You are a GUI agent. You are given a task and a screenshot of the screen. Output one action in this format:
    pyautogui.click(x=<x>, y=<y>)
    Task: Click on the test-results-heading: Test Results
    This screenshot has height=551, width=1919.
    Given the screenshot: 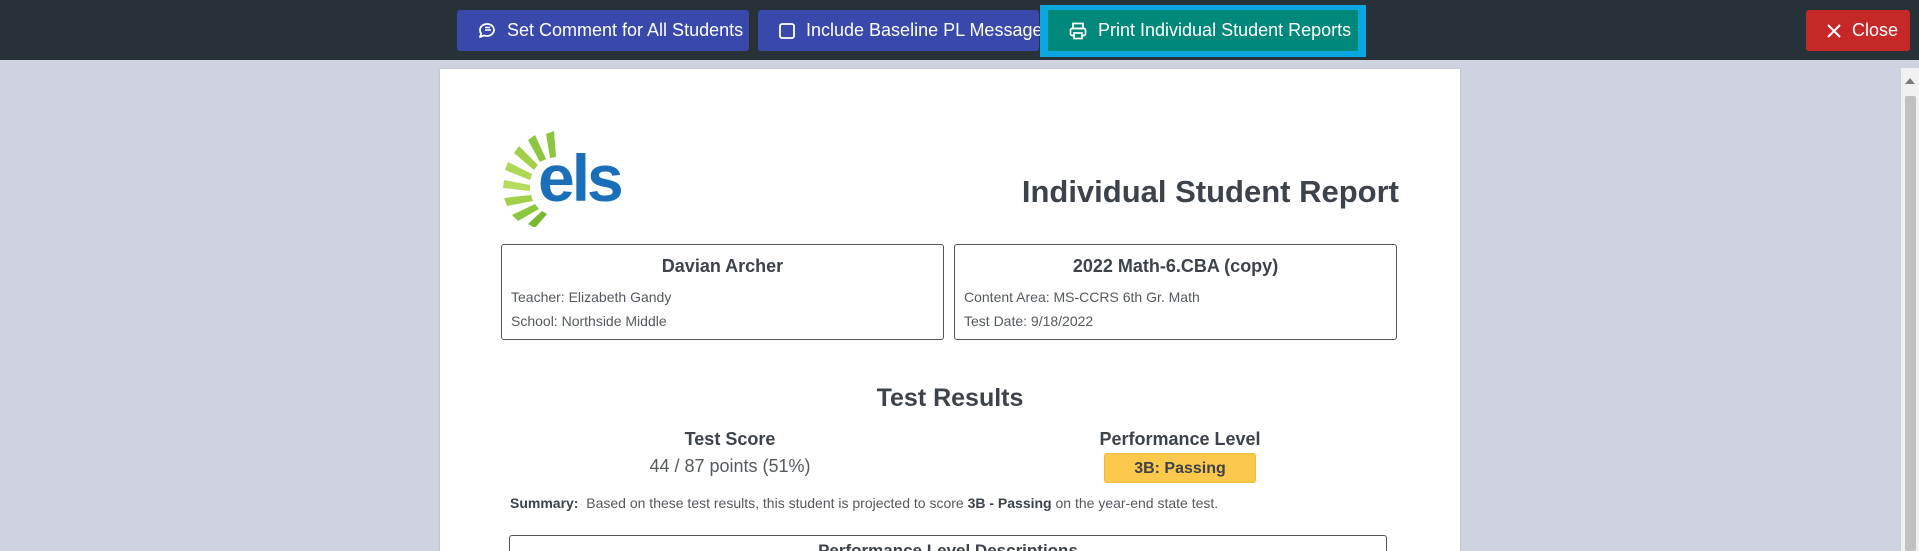 What is the action you would take?
    pyautogui.click(x=950, y=398)
    